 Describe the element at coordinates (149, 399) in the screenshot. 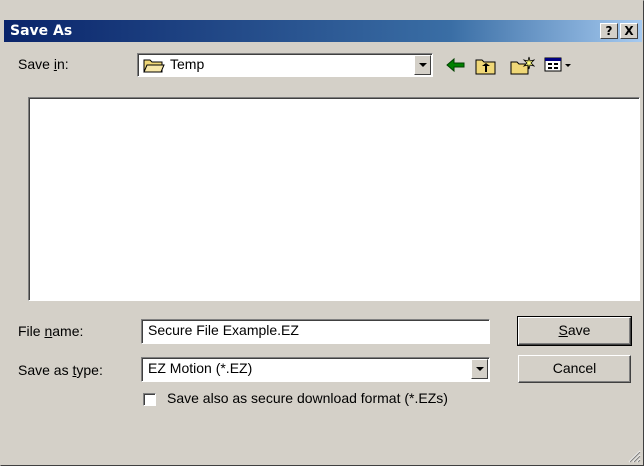

I see `secure-format-checkbox` at that location.